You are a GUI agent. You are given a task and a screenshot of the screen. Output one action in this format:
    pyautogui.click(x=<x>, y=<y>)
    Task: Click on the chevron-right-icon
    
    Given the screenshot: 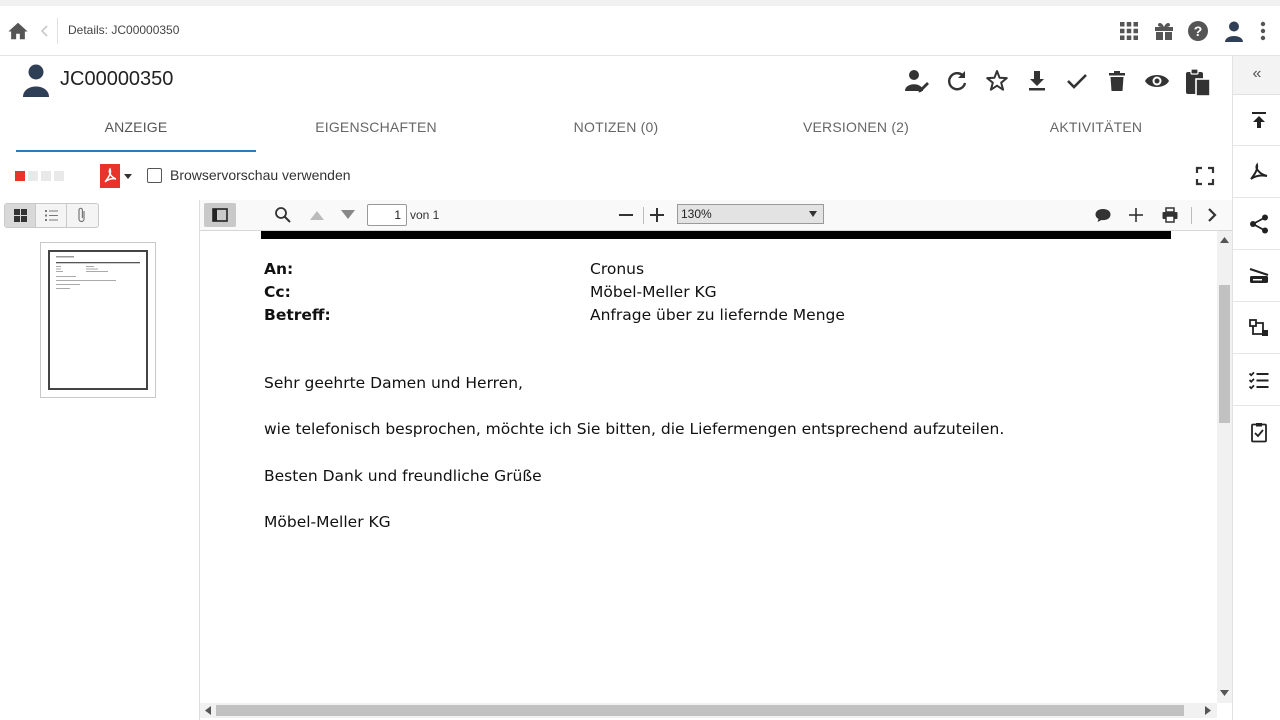 What is the action you would take?
    pyautogui.click(x=1212, y=215)
    